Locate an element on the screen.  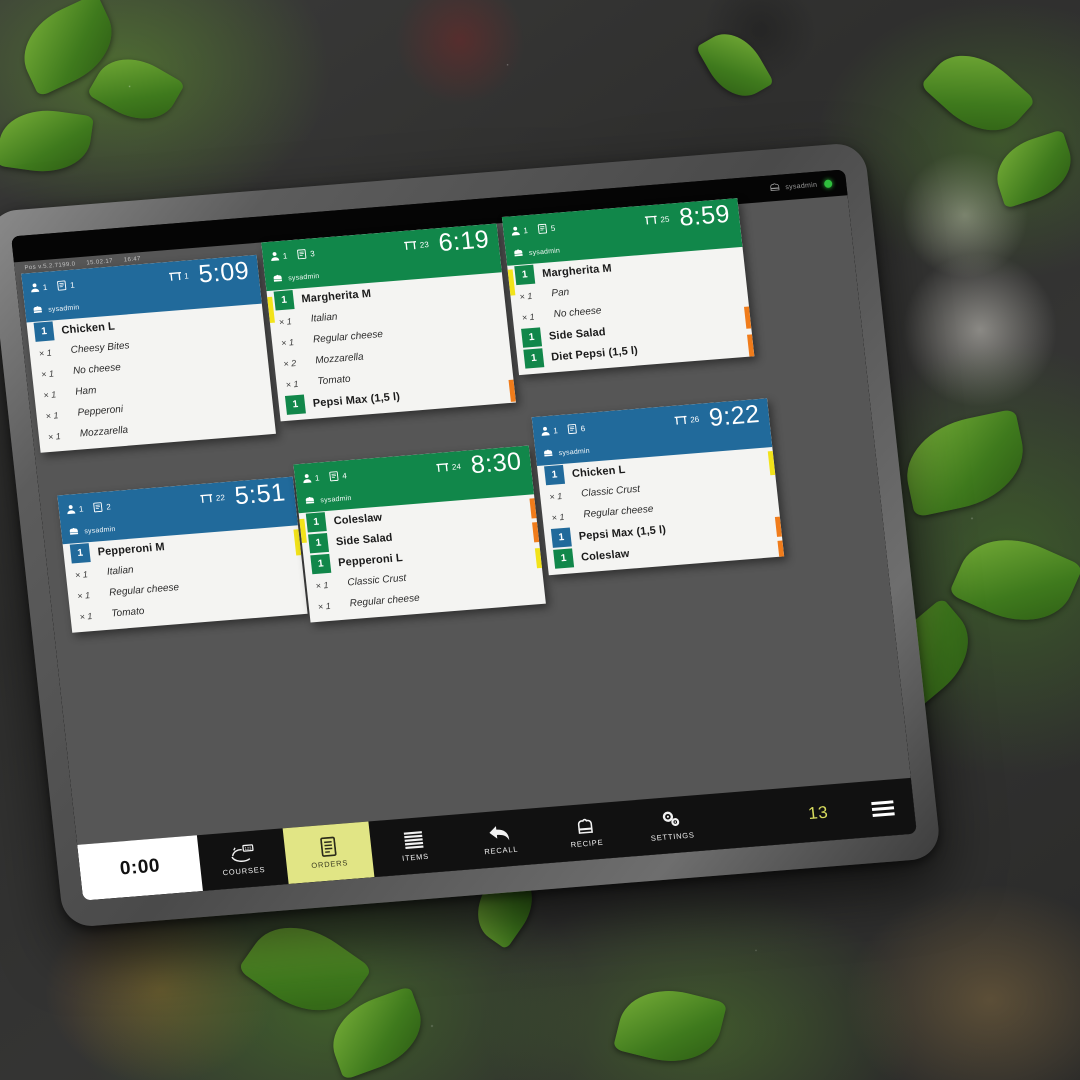
toolbar-button-orders: ORDERS is located at coordinates (328, 853).